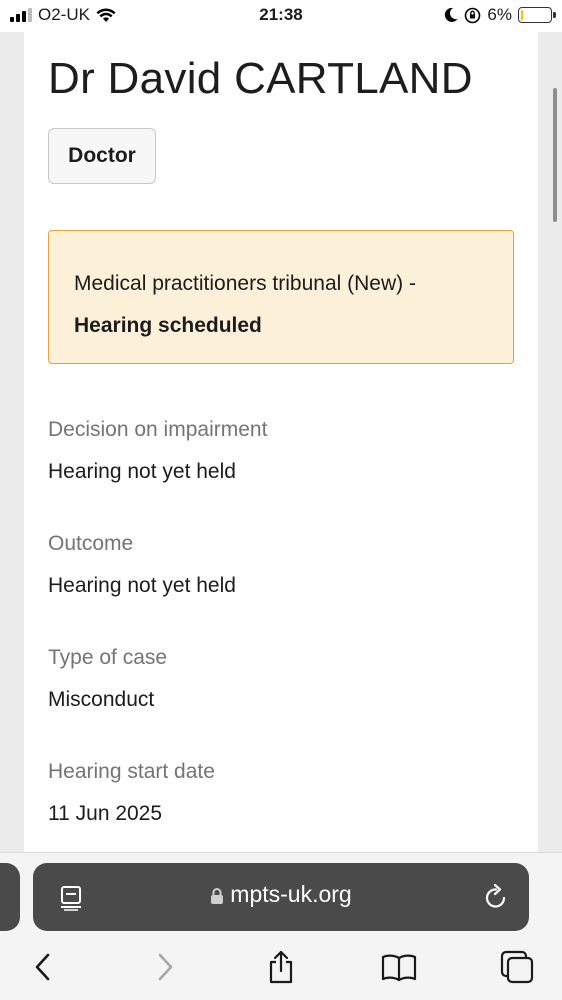 The image size is (562, 1000). I want to click on tabs-button, so click(517, 967).